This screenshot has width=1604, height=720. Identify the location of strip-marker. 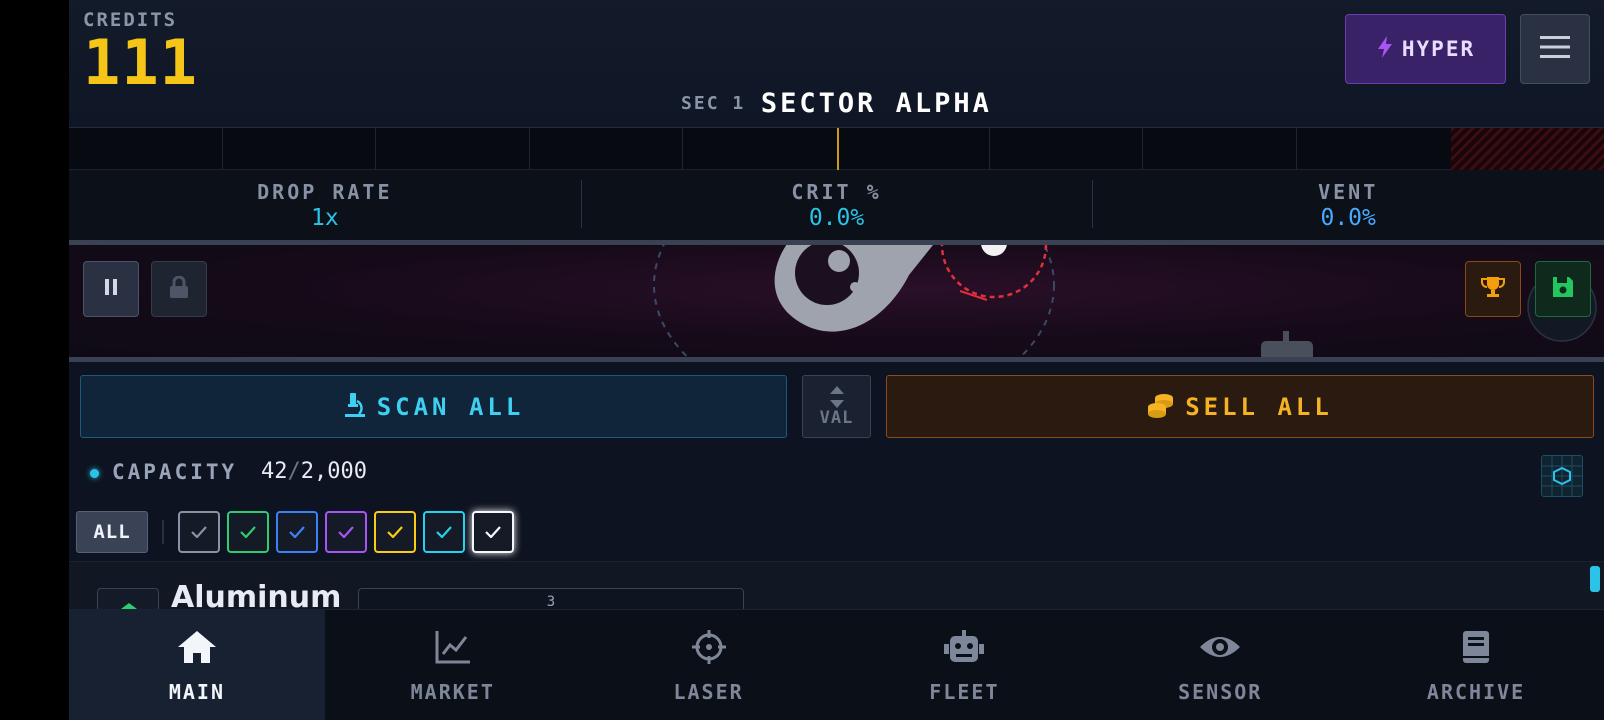
(838, 149).